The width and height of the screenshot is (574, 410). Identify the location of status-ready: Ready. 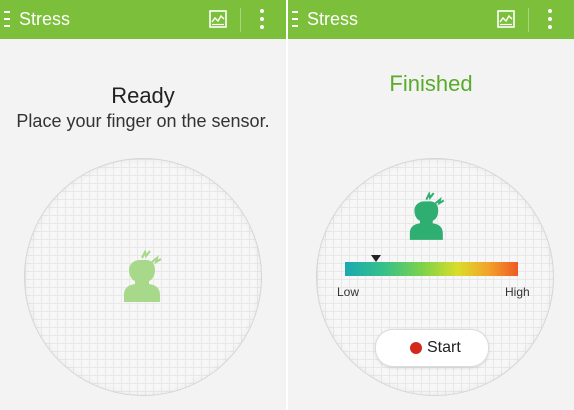
(143, 95).